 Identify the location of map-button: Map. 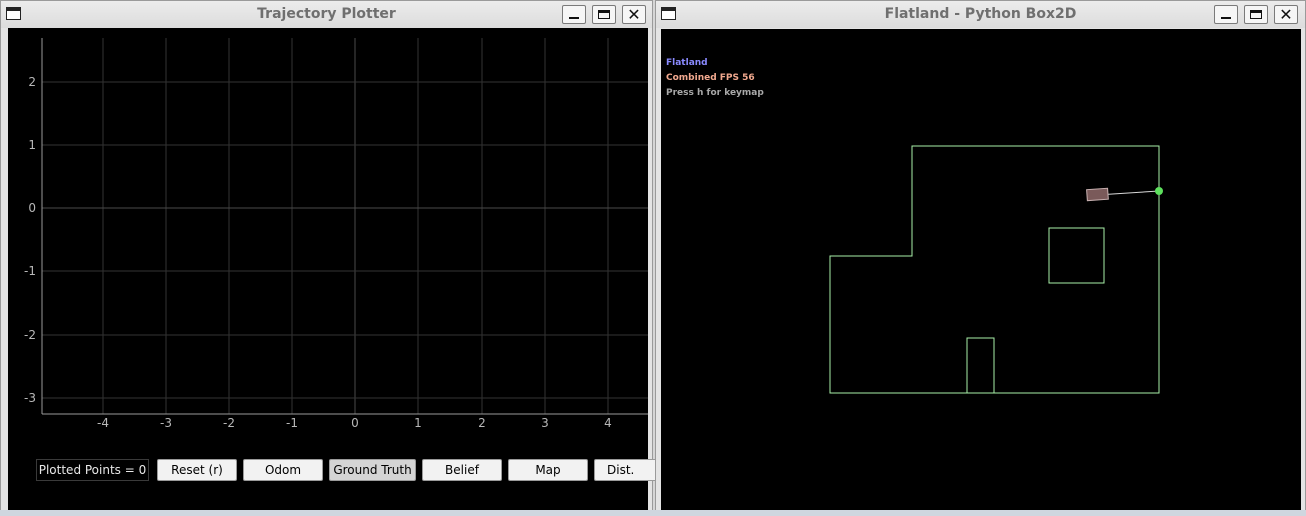
(548, 470).